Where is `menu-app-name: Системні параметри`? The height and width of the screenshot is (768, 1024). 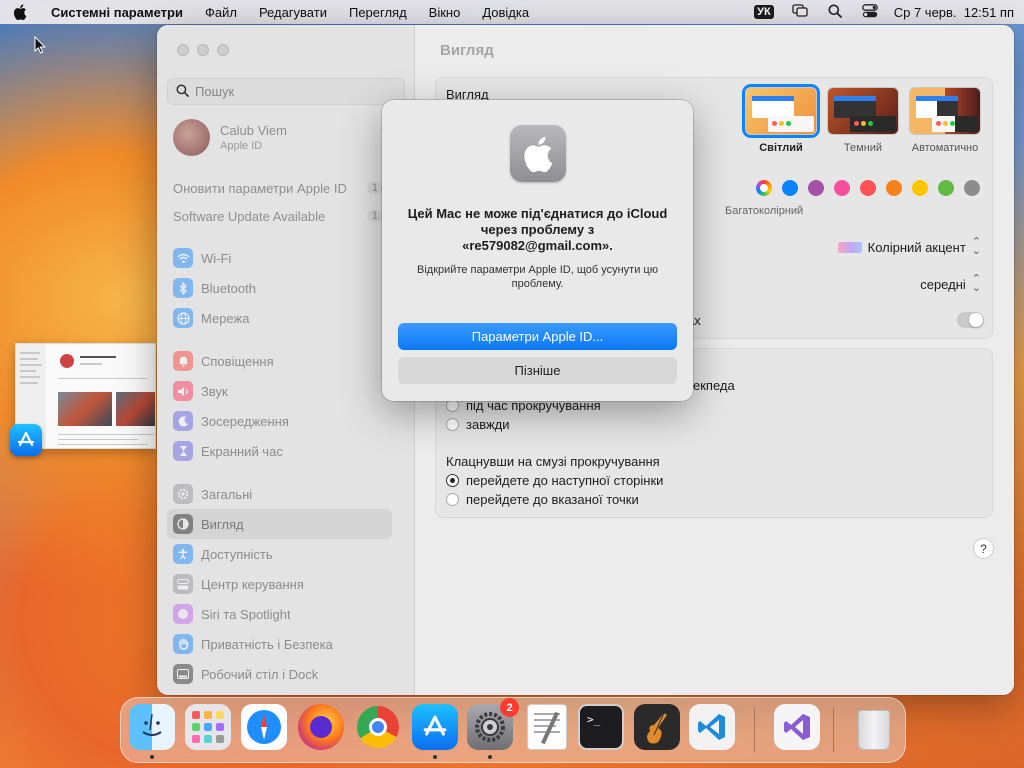
menu-app-name: Системні параметри is located at coordinates (117, 12).